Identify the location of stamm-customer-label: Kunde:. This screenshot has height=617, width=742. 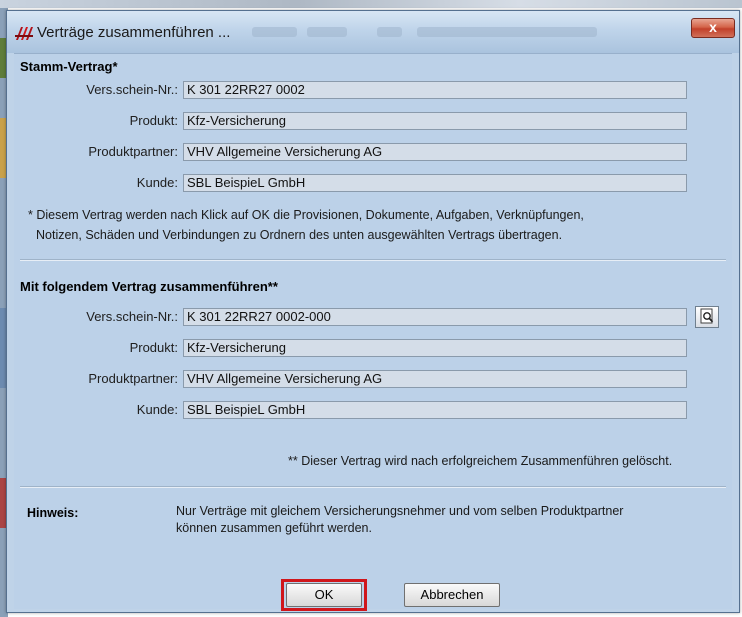
(157, 182).